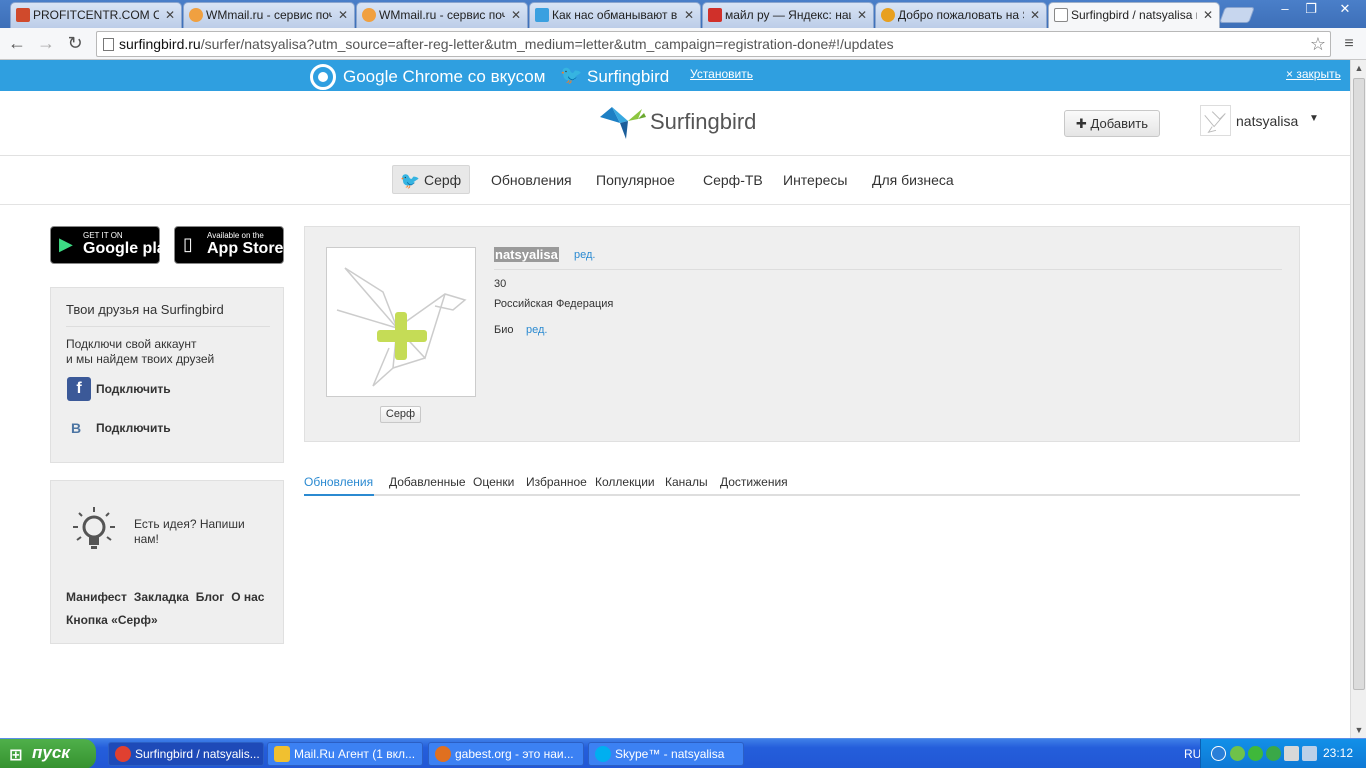 Image resolution: width=1366 pixels, height=768 pixels. Describe the element at coordinates (96, 15) in the screenshot. I see `browser-tab-1: PROFITCENTR.COM Сис ✕` at that location.